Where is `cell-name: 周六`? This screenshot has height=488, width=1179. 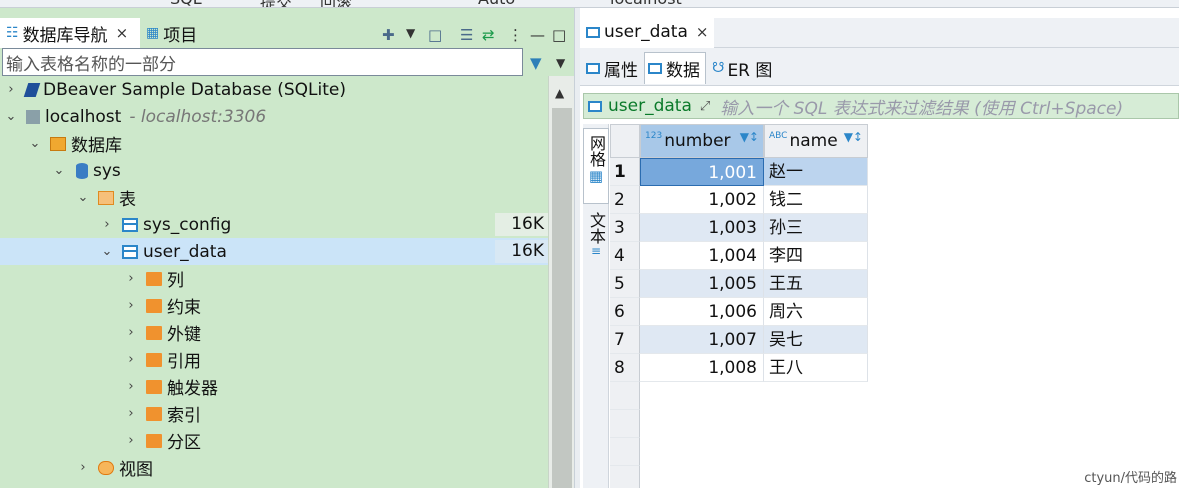
cell-name: 周六 is located at coordinates (816, 312).